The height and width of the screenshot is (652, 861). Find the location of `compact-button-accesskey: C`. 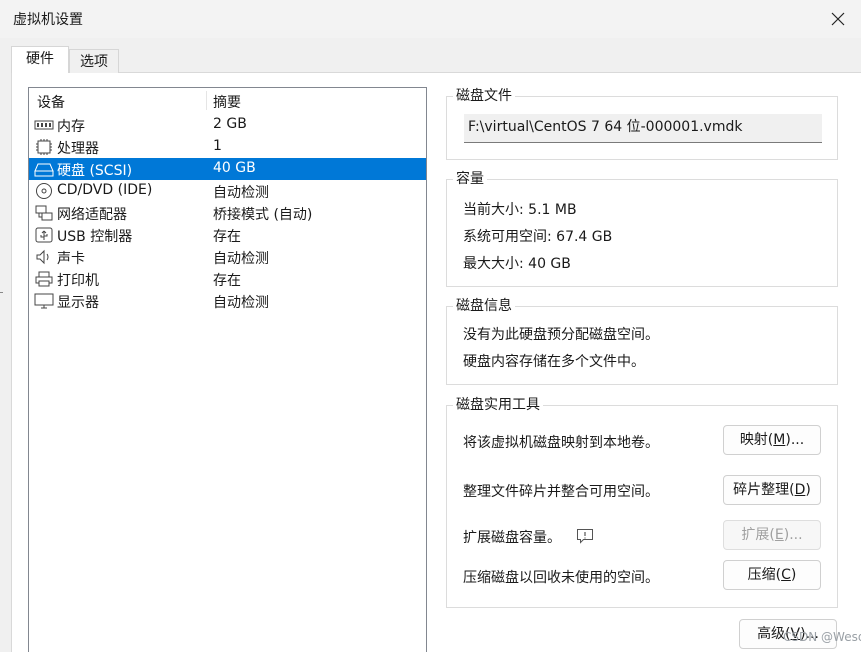

compact-button-accesskey: C is located at coordinates (786, 575).